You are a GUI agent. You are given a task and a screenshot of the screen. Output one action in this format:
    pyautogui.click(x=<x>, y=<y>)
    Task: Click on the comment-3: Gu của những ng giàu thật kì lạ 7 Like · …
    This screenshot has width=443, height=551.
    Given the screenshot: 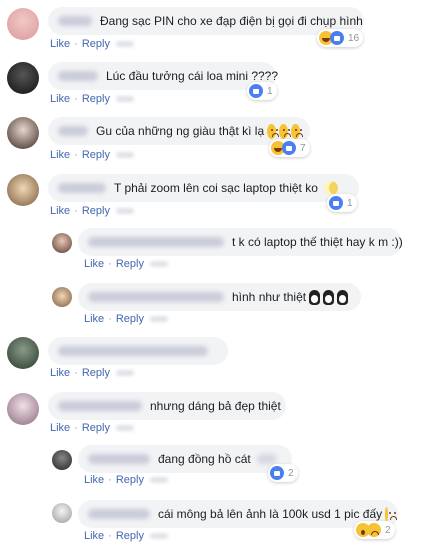 What is the action you would take?
    pyautogui.click(x=221, y=140)
    